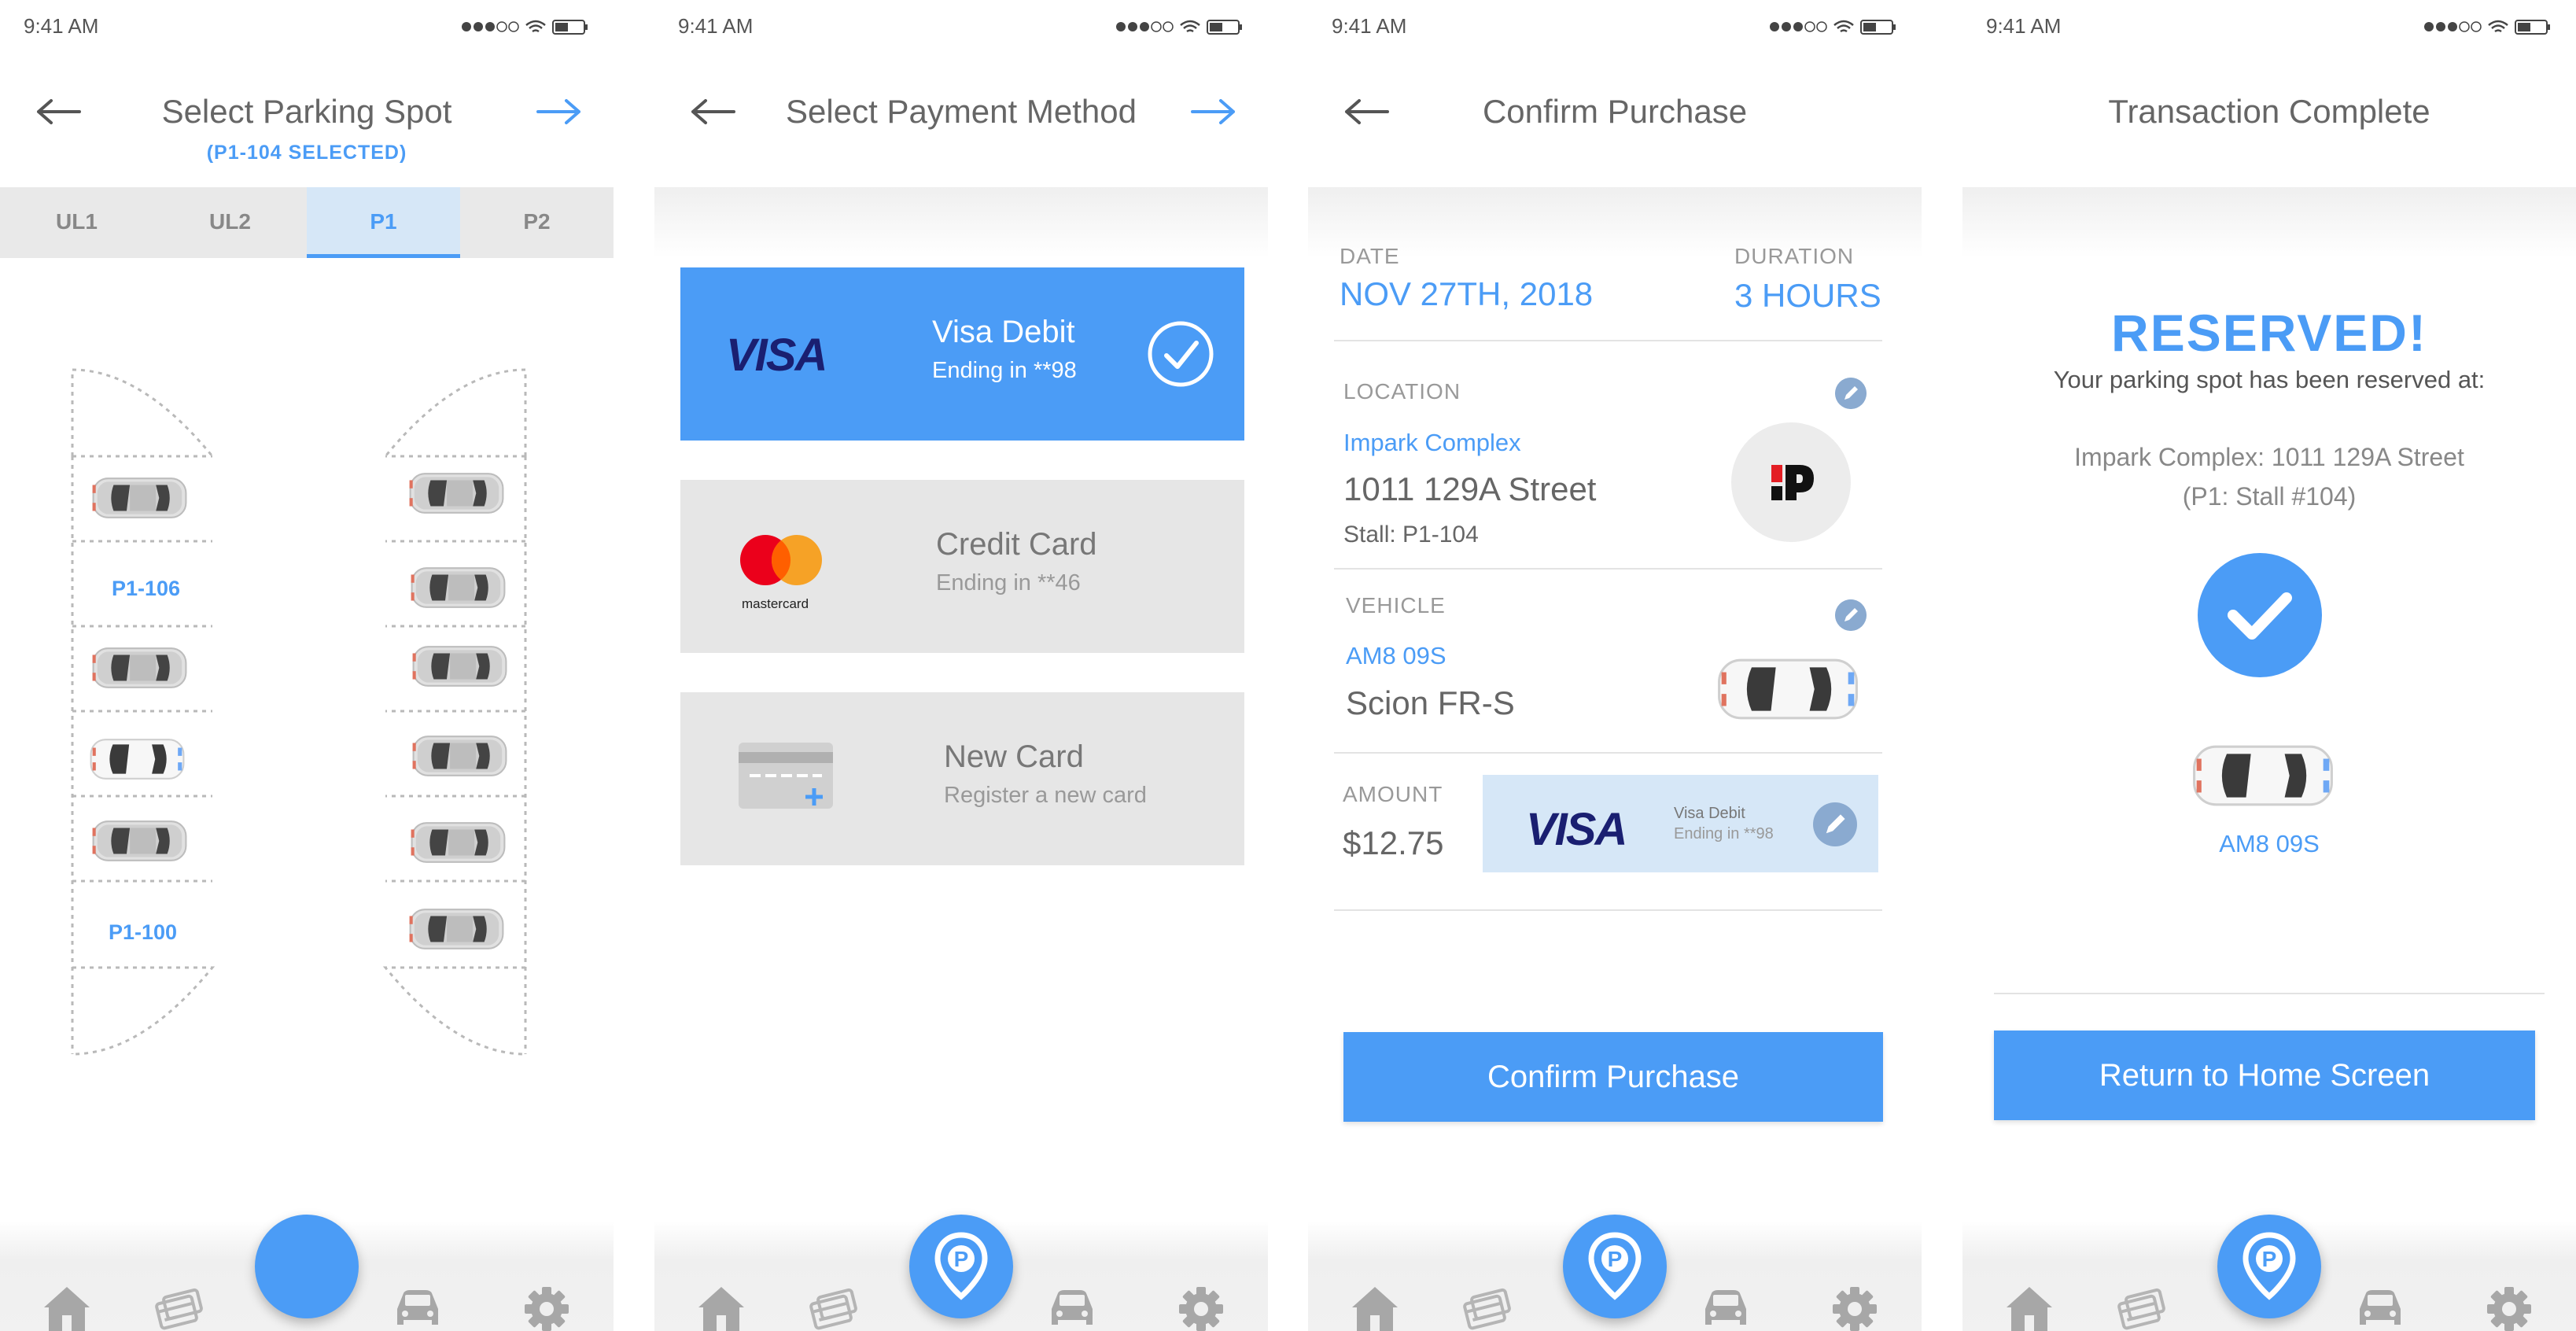  Describe the element at coordinates (306, 111) in the screenshot. I see `page-title: Select Parking Spot` at that location.